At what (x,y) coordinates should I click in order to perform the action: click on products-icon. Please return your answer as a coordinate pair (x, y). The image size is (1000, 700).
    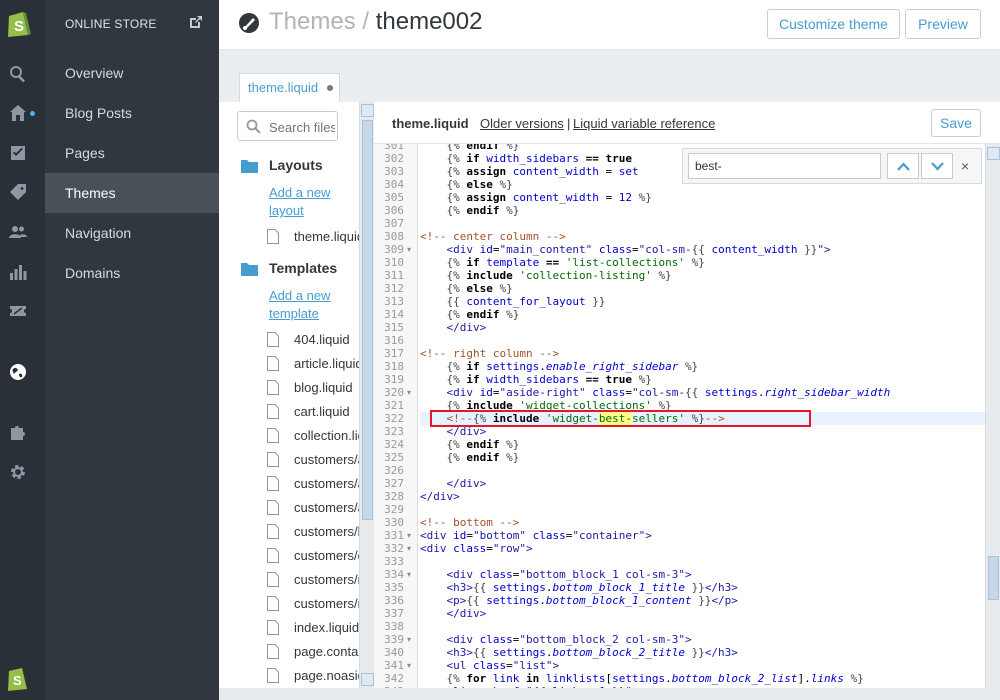
    Looking at the image, I should click on (18, 192).